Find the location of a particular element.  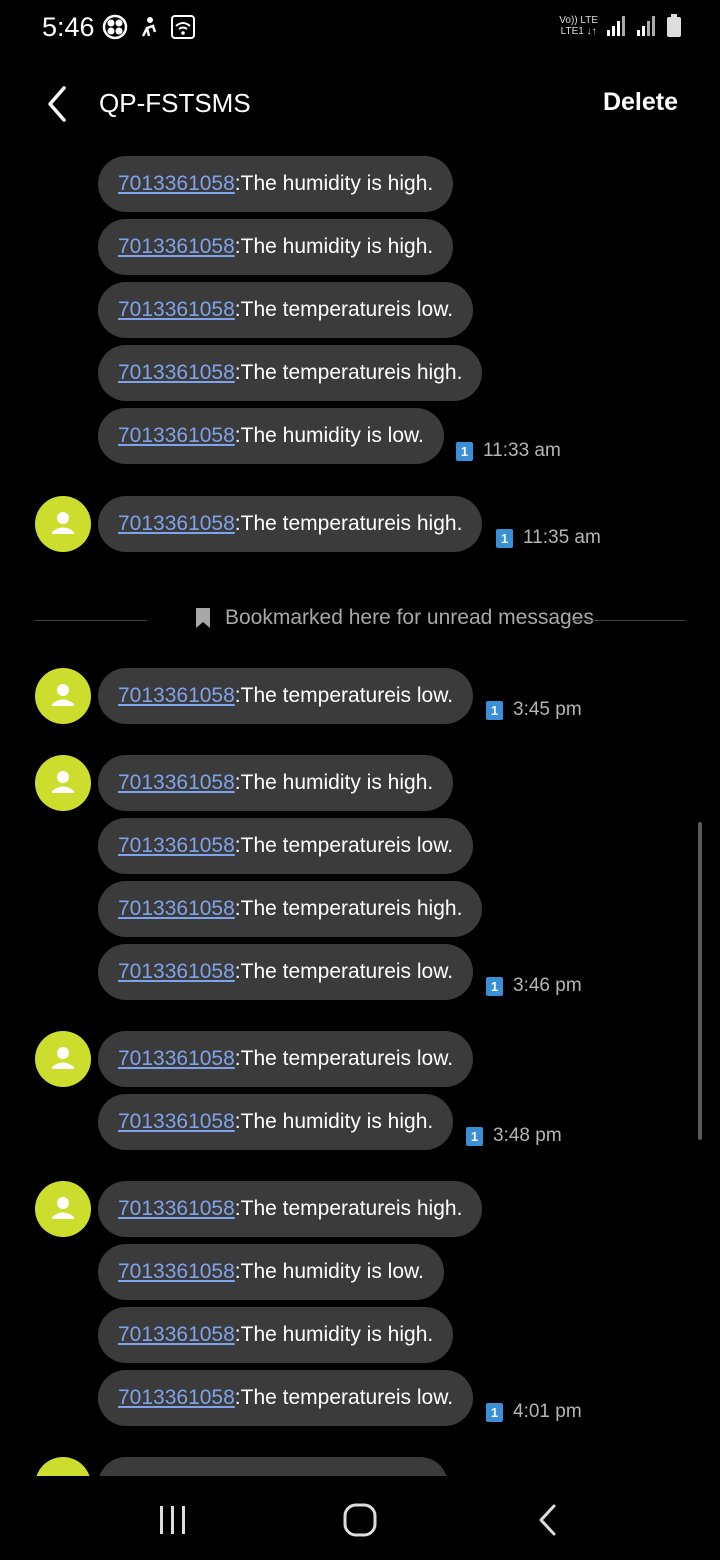

status-time: 5:46 is located at coordinates (68, 27).